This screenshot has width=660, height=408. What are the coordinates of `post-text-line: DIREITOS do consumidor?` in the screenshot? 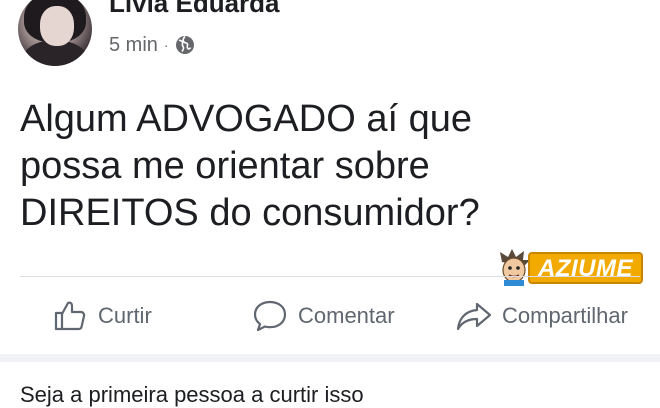 It's located at (250, 213).